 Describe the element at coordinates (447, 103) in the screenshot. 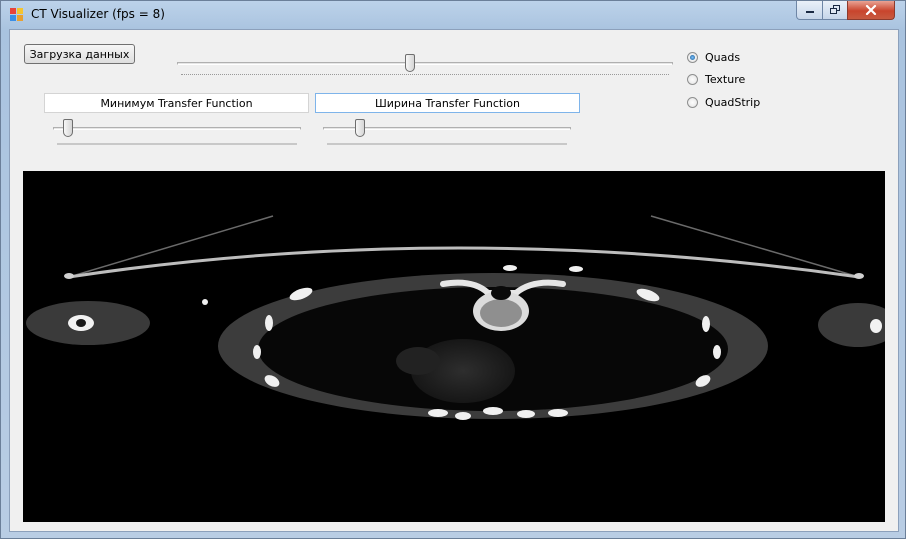

I see `tf-width-label: Ширина Transfer Function` at that location.